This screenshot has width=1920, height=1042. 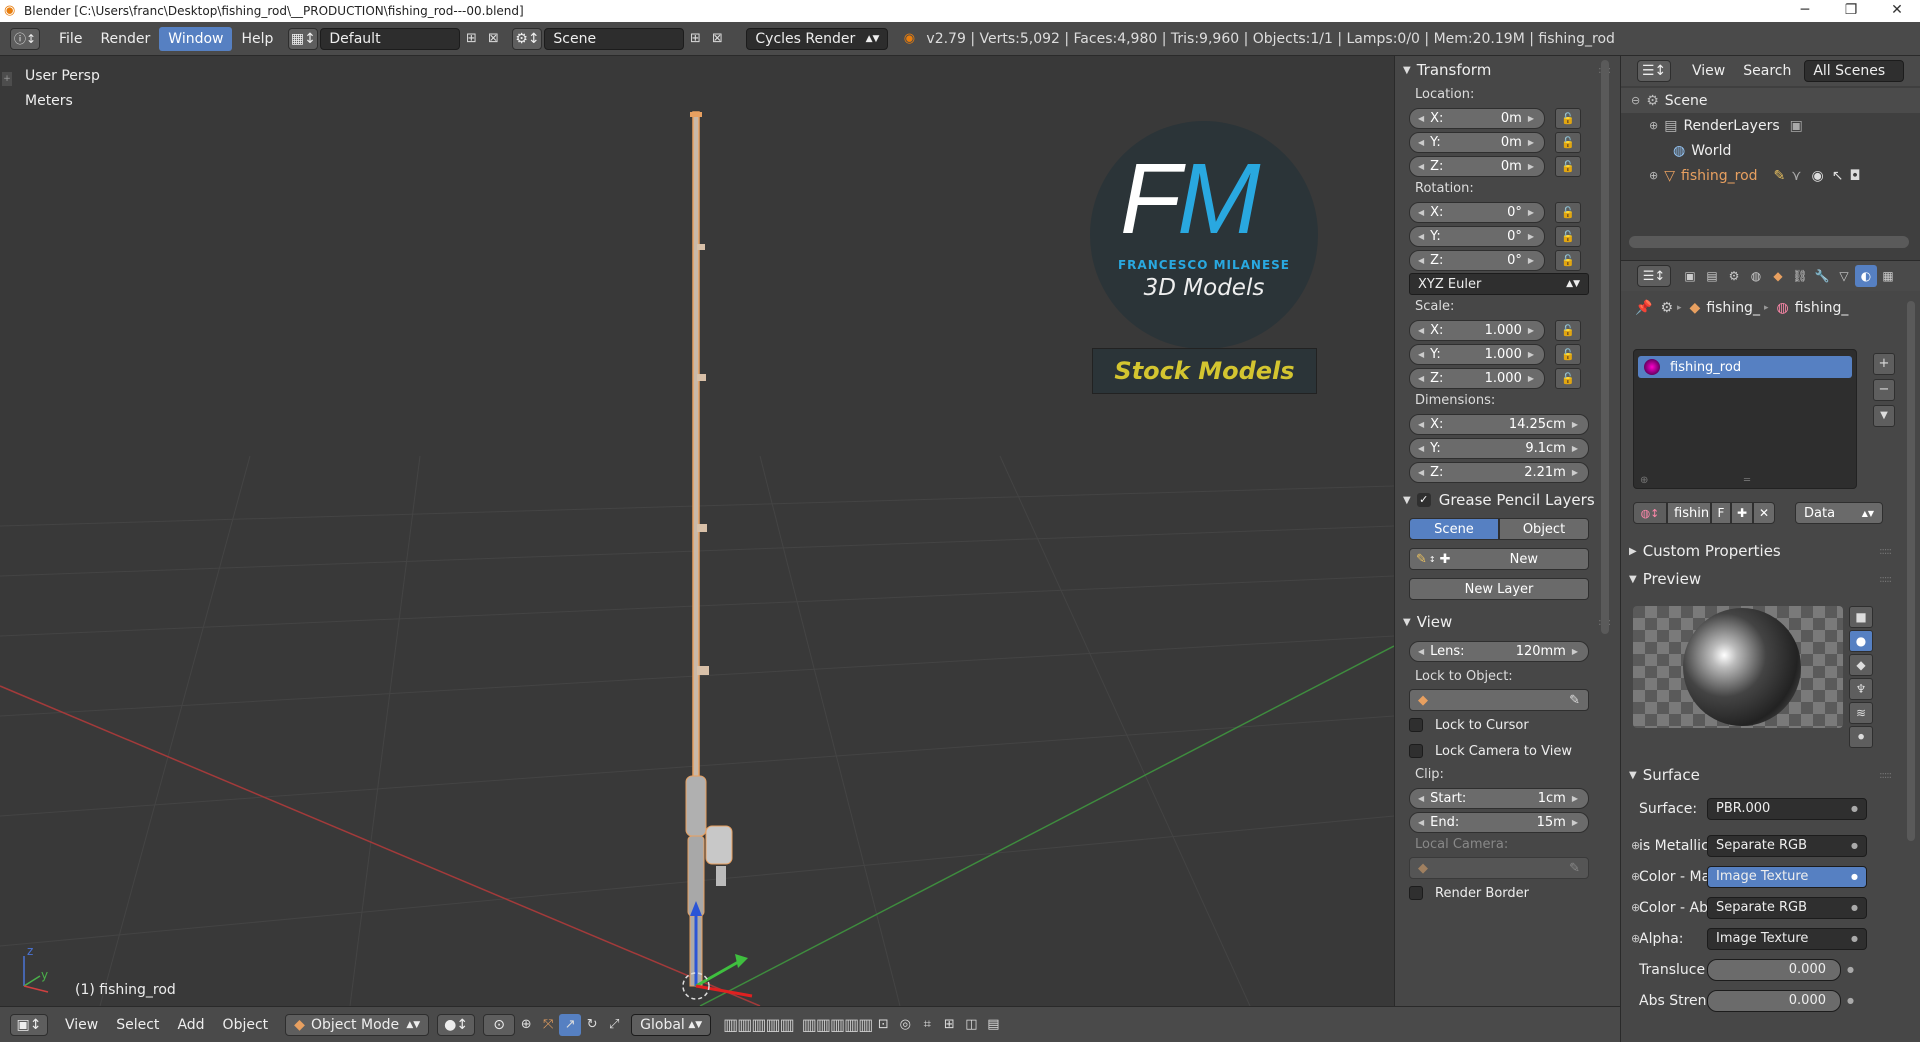 What do you see at coordinates (1477, 260) in the screenshot?
I see `rotation-z-field: ◀ Z: 0° ▶` at bounding box center [1477, 260].